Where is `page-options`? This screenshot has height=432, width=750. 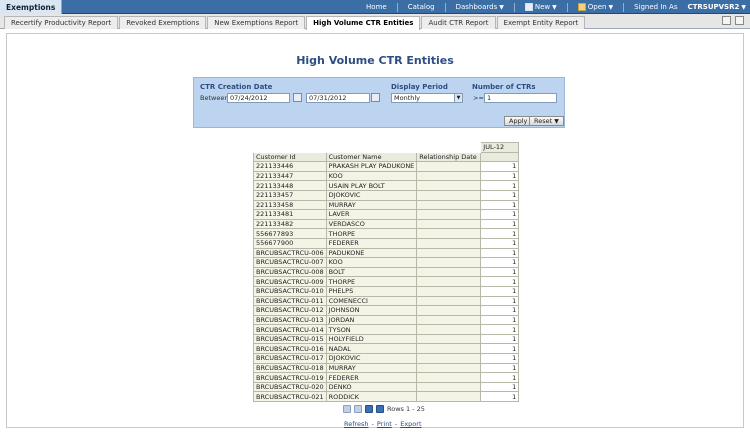
page-options is located at coordinates (733, 20).